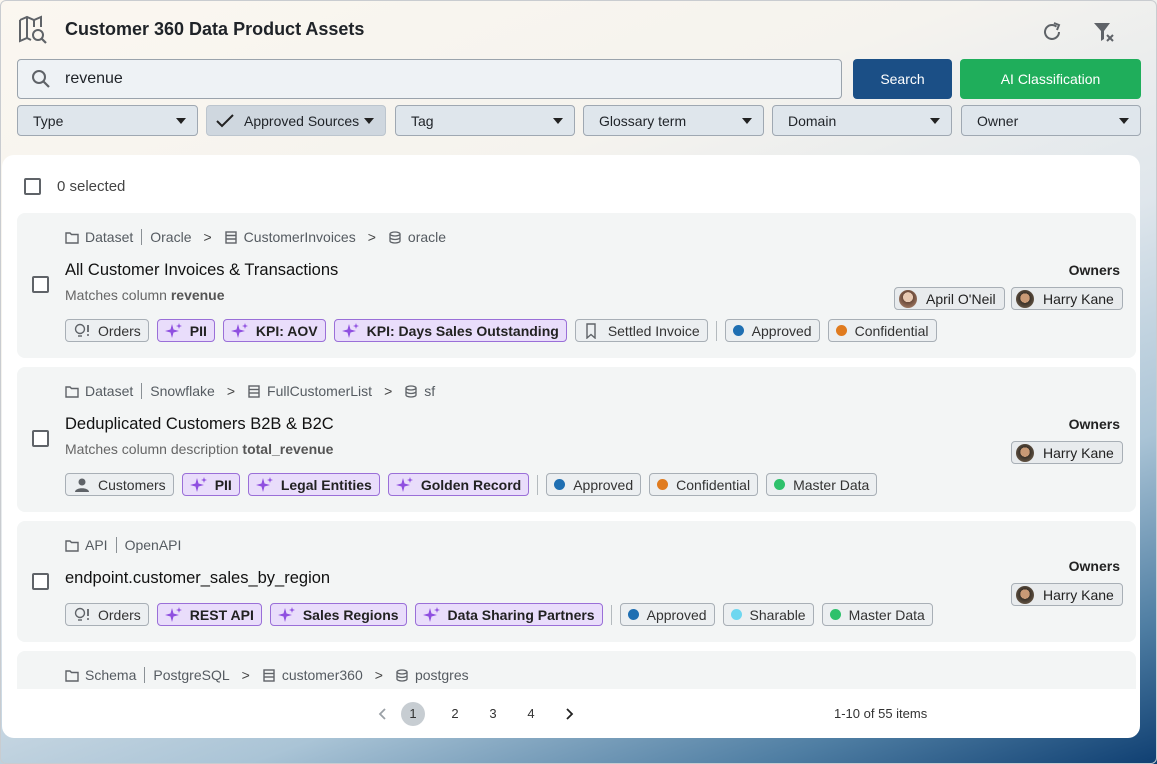  Describe the element at coordinates (458, 484) in the screenshot. I see `ai-tag: Golden Record` at that location.